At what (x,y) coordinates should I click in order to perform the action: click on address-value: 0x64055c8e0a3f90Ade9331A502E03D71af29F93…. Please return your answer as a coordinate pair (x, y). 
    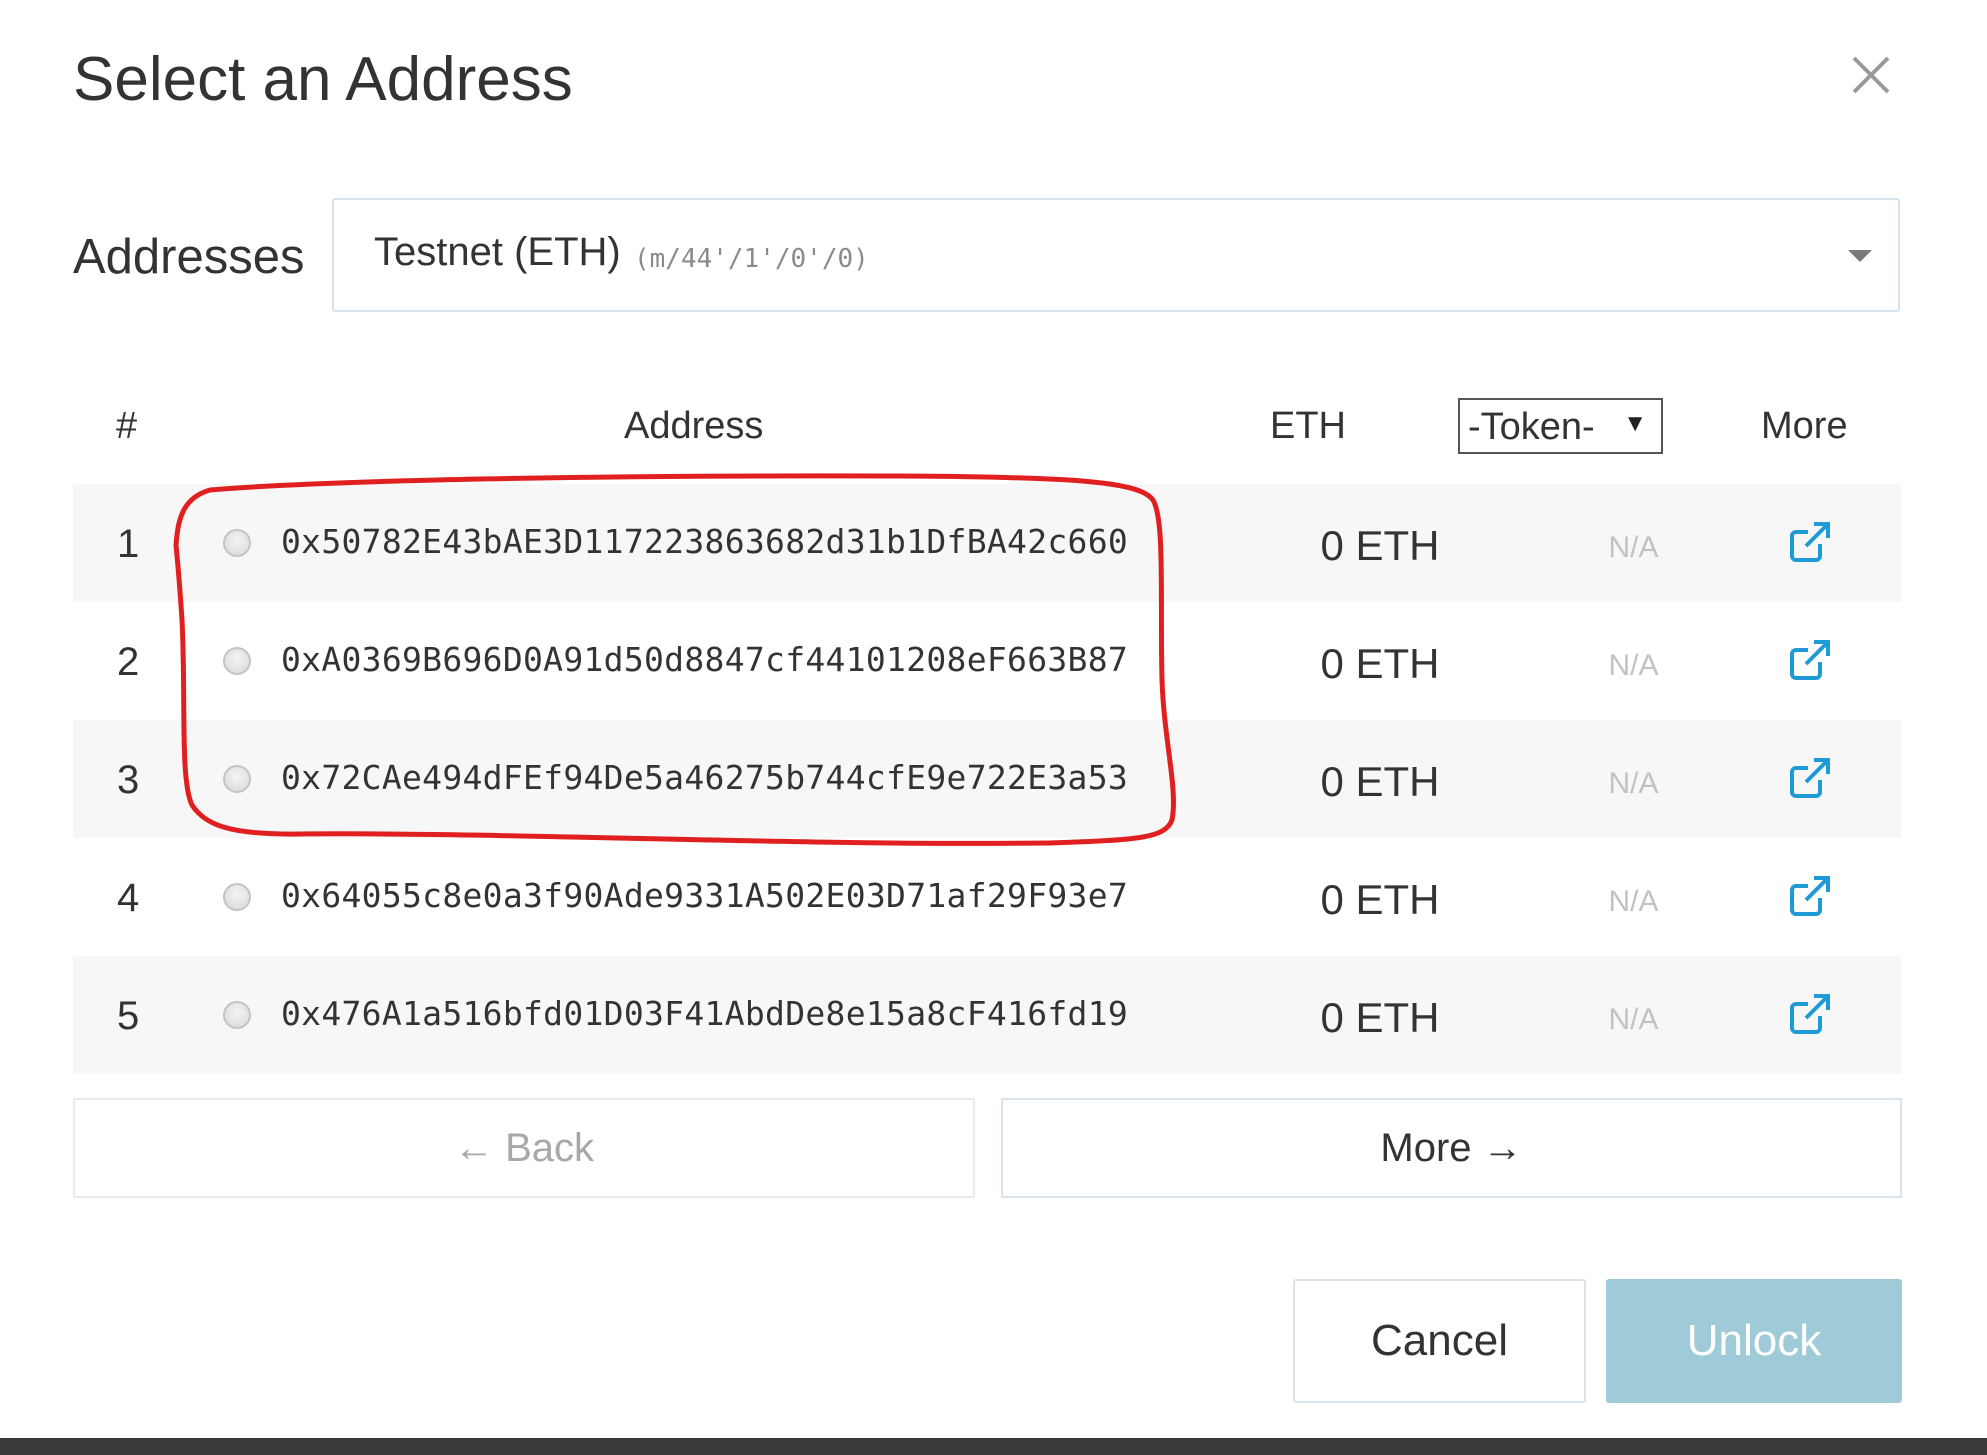
    Looking at the image, I should click on (705, 895).